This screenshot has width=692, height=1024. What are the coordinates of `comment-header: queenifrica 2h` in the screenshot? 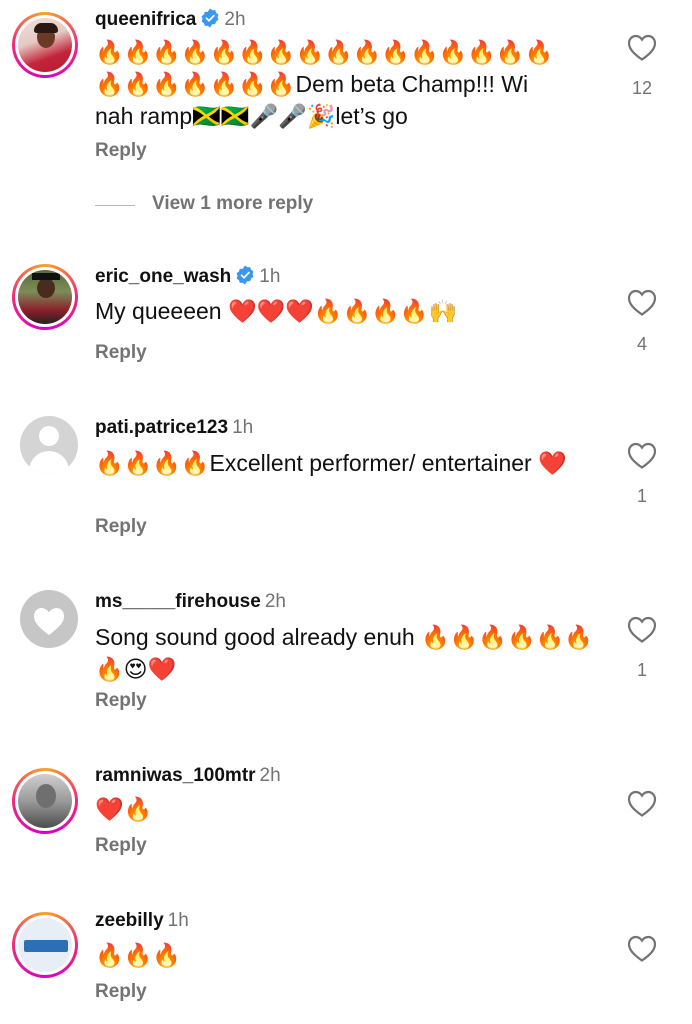 It's located at (170, 20).